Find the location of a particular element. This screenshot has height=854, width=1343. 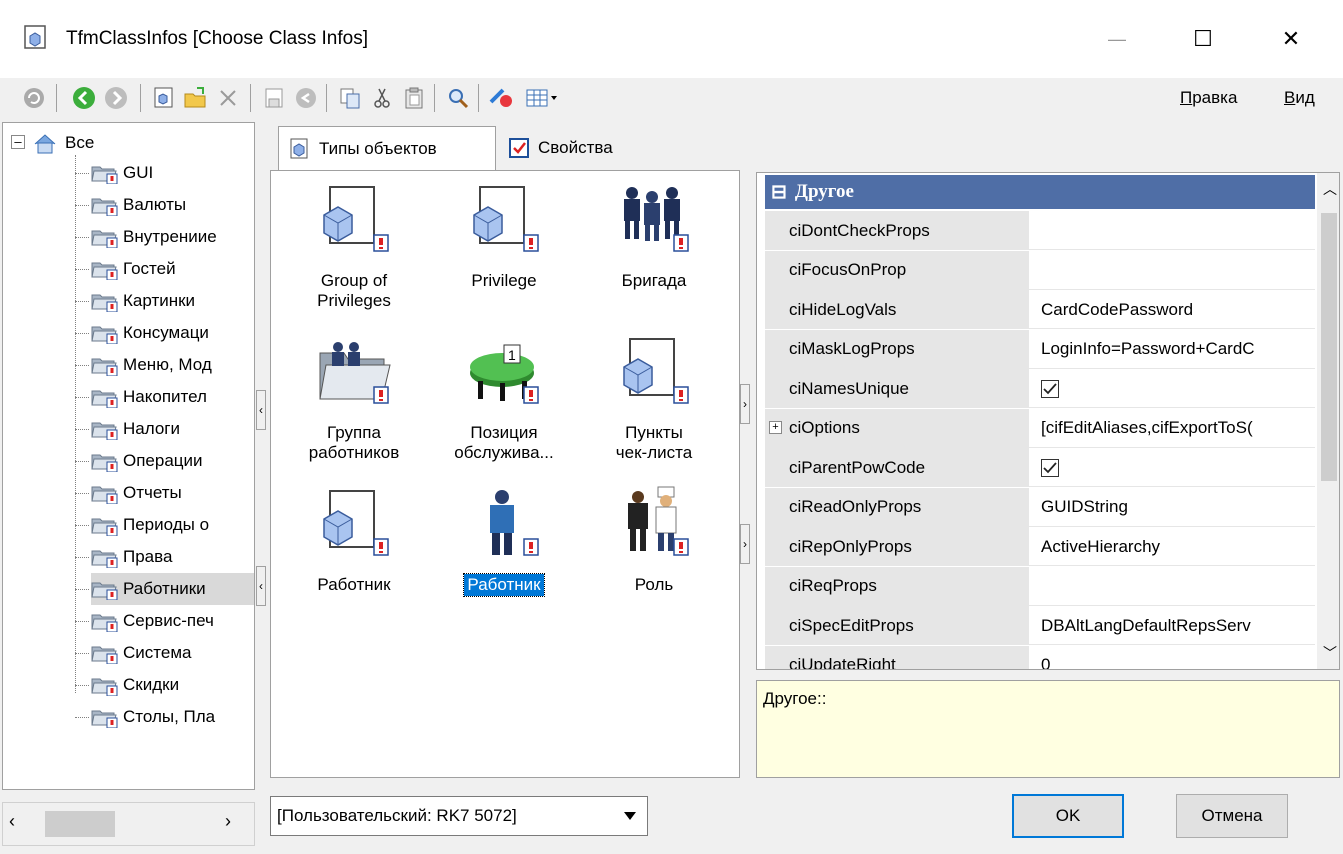

forward-button is located at coordinates (116, 98).